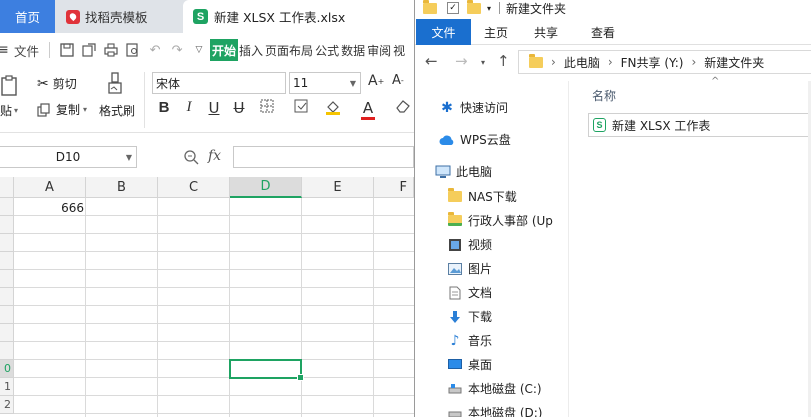 The image size is (811, 417). I want to click on nav-item-documents: 文档, so click(469, 292).